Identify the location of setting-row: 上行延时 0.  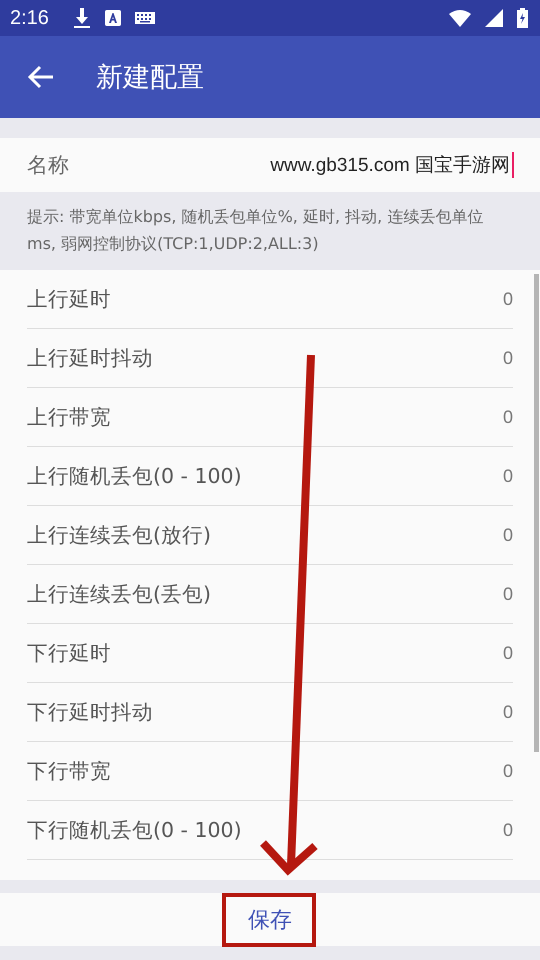
(270, 299).